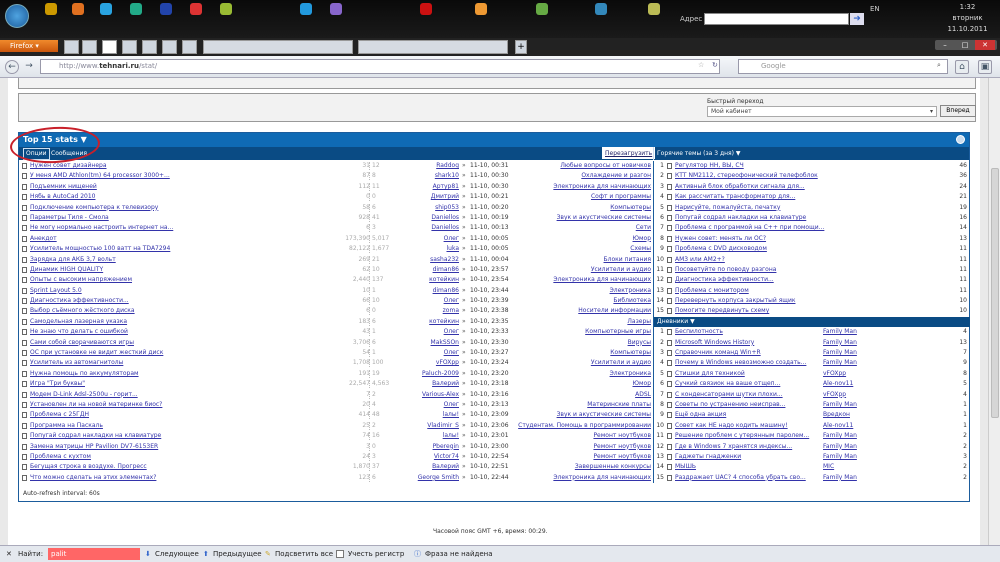 The image size is (1000, 562). Describe the element at coordinates (445, 343) in the screenshot. I see `author-link: MakSSOn` at that location.